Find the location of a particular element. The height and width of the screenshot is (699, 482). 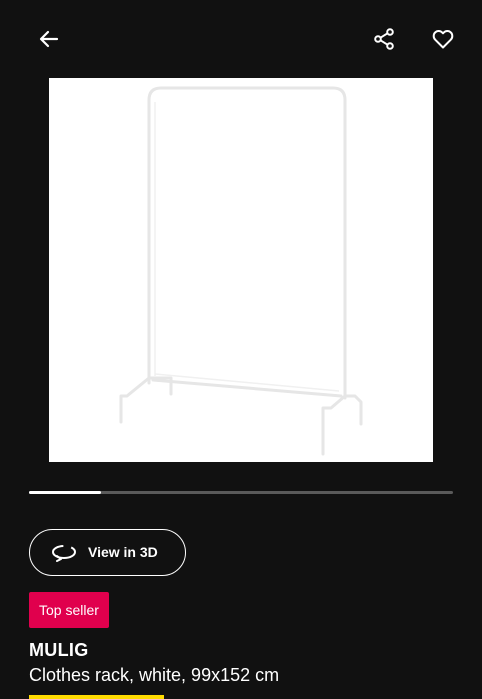

share-icon is located at coordinates (384, 39).